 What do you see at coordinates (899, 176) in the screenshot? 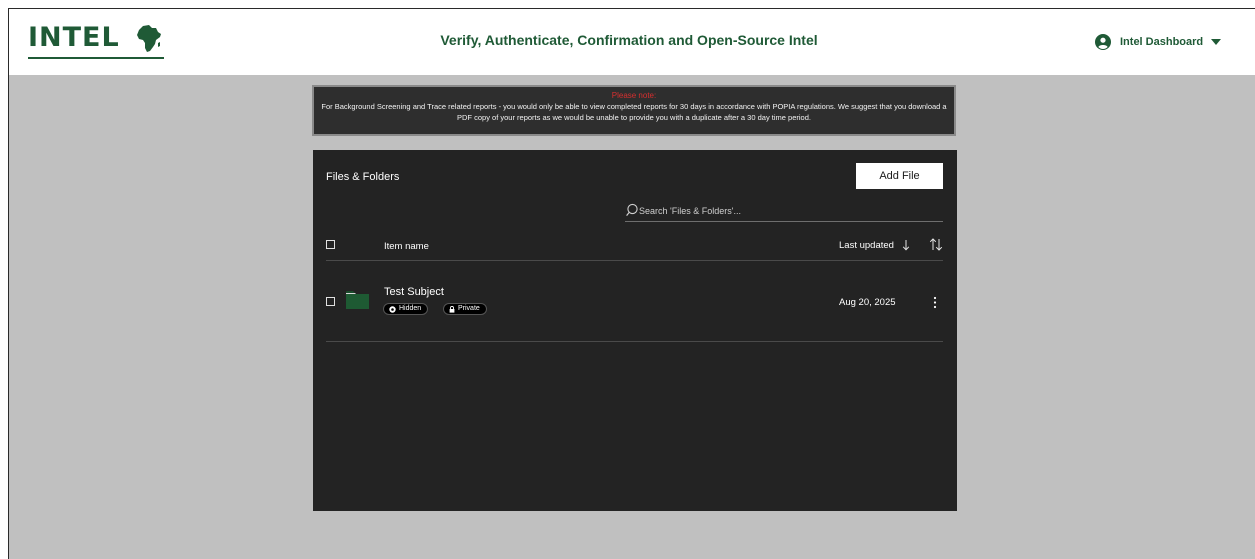
I see `add-file-button: Add File` at bounding box center [899, 176].